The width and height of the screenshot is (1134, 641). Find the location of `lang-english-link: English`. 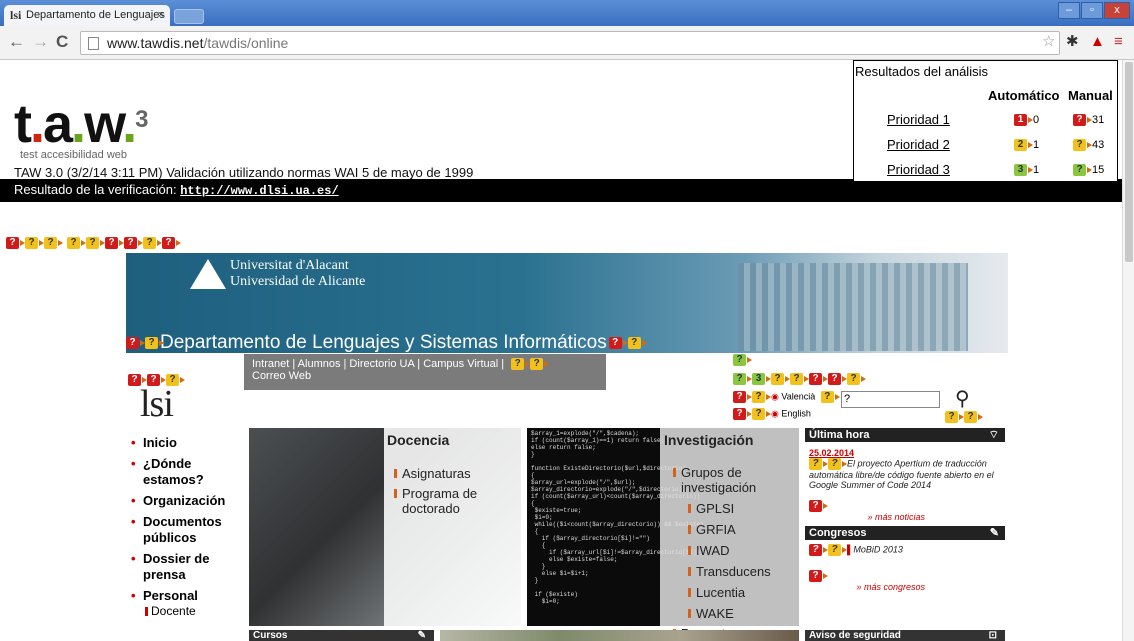

lang-english-link: English is located at coordinates (796, 413).